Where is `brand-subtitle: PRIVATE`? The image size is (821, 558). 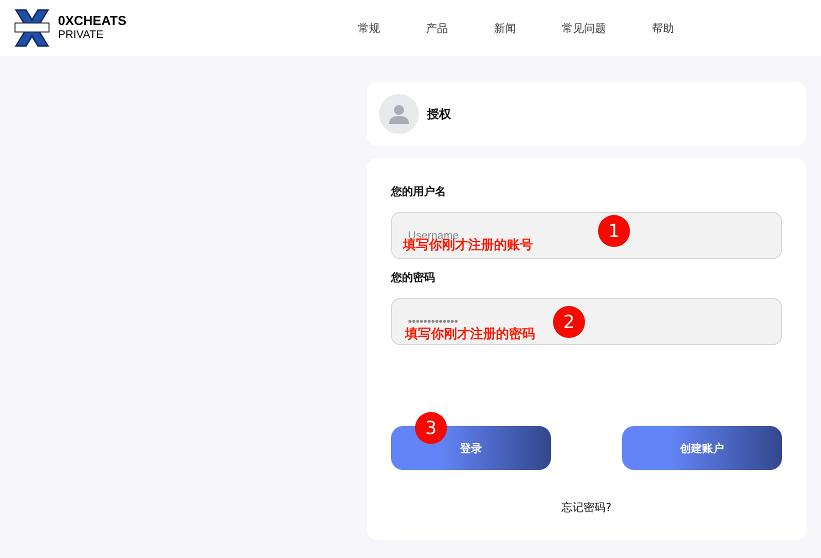
brand-subtitle: PRIVATE is located at coordinates (81, 35).